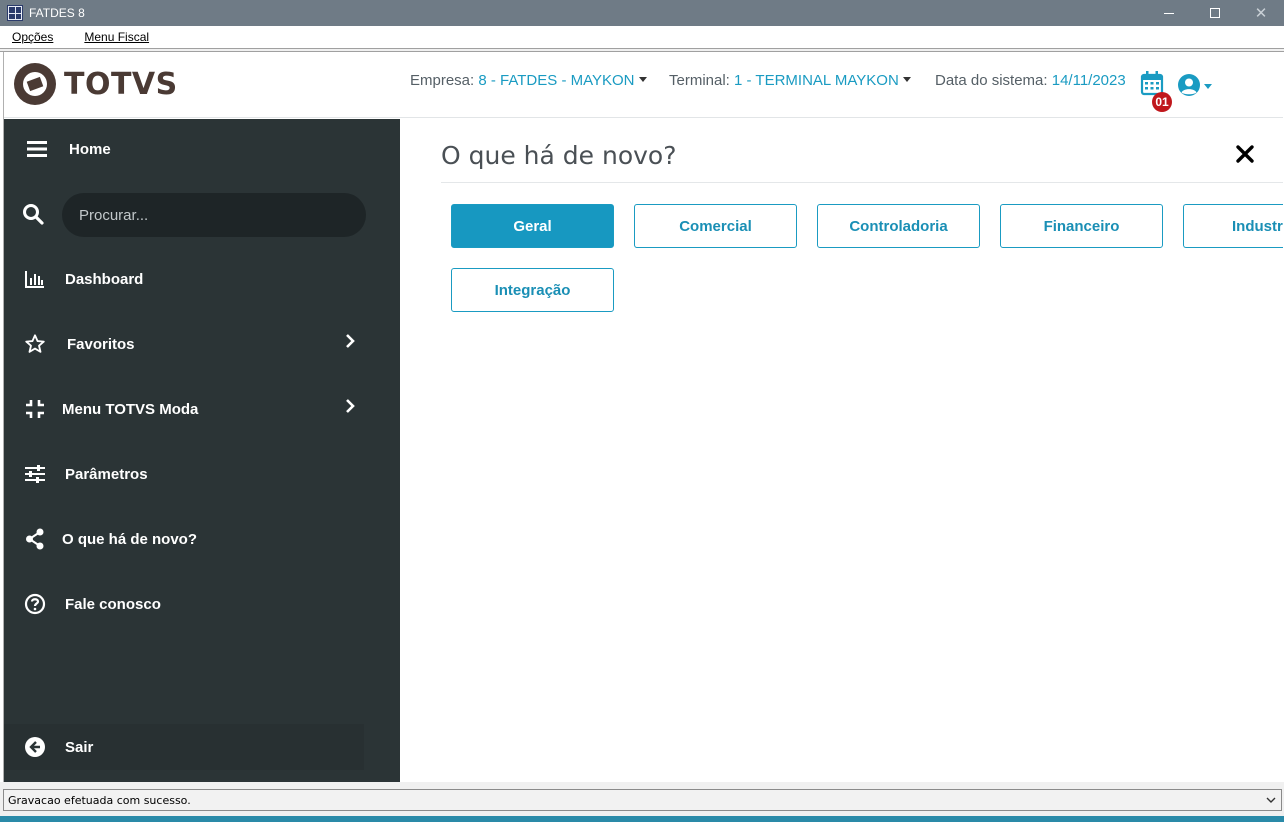 This screenshot has height=822, width=1284. What do you see at coordinates (532, 290) in the screenshot?
I see `tab-integracao: Integração` at bounding box center [532, 290].